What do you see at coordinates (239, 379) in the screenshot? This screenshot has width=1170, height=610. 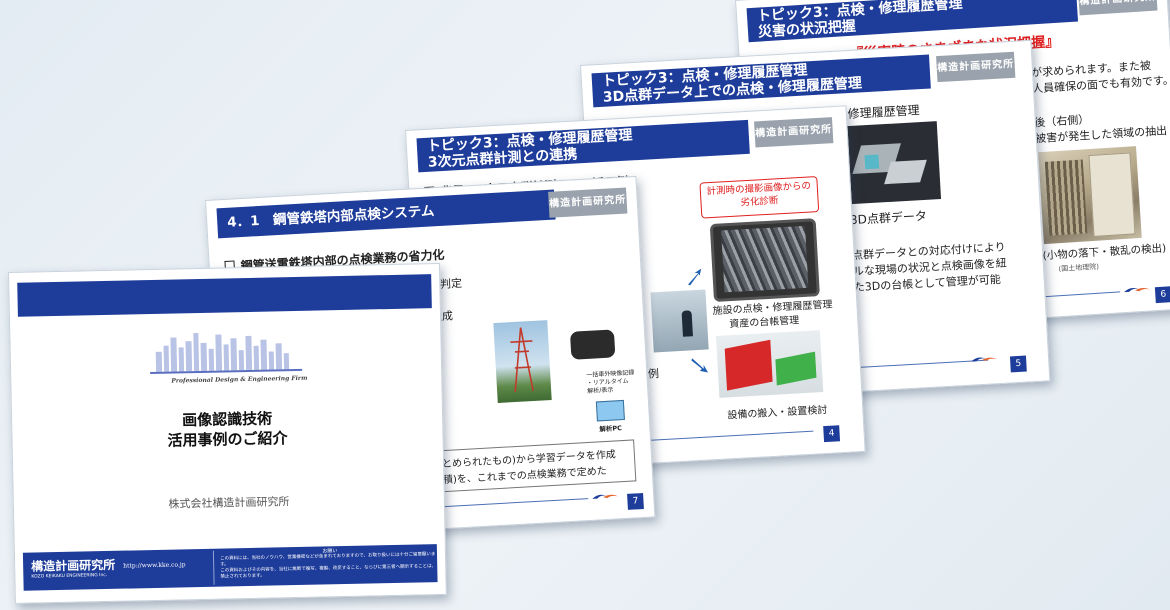 I see `cover-tagline: Professional Design & Engineering Firm` at bounding box center [239, 379].